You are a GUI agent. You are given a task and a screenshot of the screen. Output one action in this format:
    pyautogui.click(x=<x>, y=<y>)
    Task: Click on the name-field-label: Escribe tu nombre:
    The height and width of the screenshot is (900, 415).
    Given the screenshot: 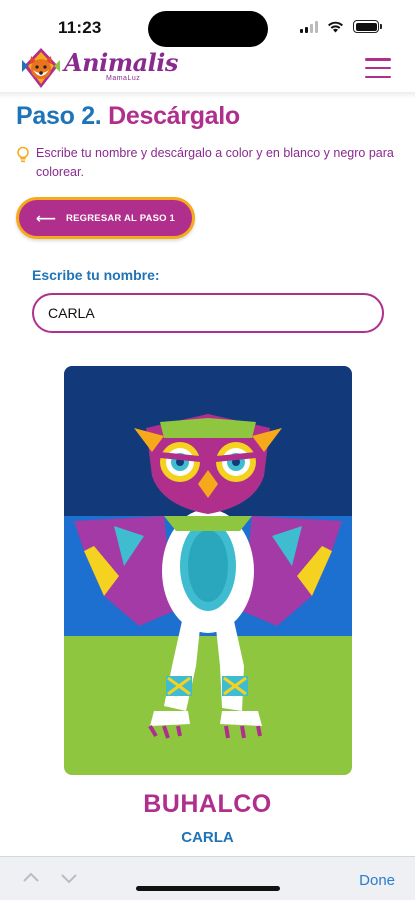 What is the action you would take?
    pyautogui.click(x=96, y=275)
    